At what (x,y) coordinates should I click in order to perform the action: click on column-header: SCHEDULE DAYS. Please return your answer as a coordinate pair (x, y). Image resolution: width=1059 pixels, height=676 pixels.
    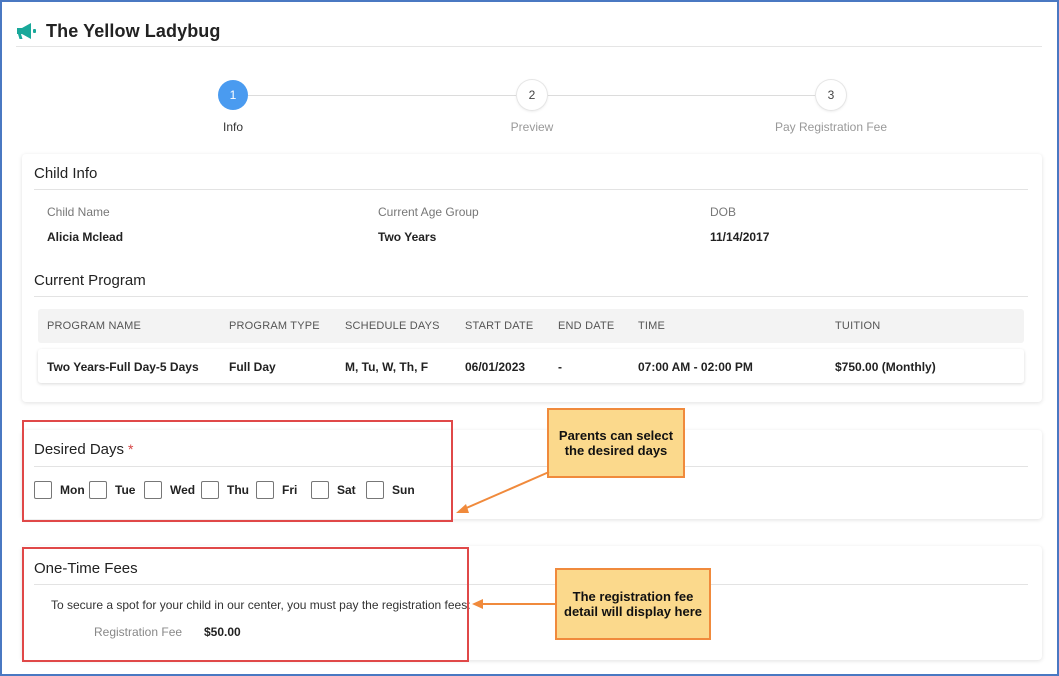
    Looking at the image, I should click on (392, 326).